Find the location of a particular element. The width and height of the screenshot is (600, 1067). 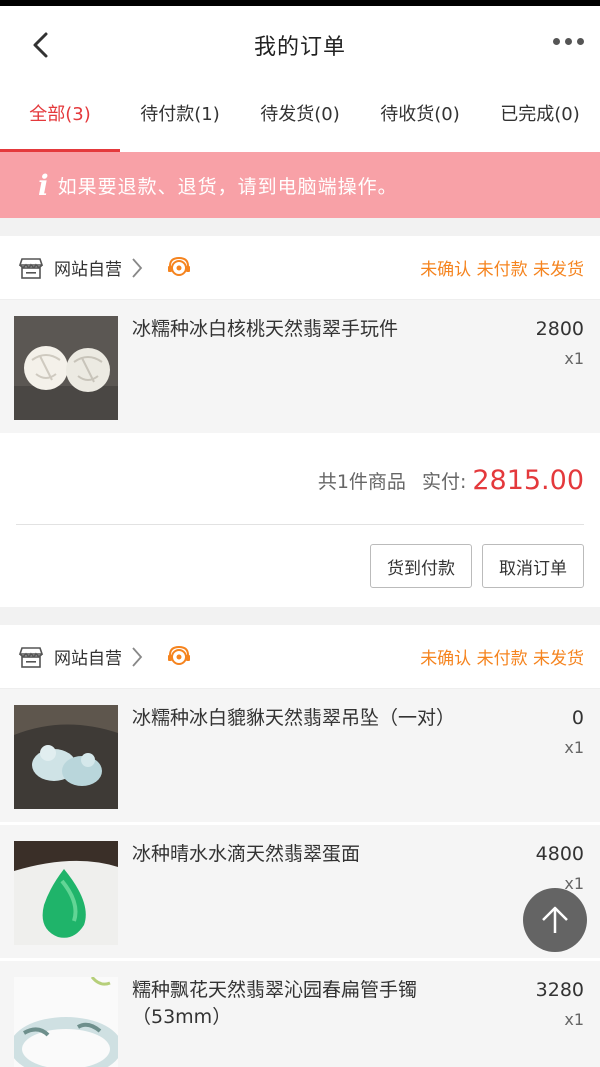

tab-completed: 已完成(0) is located at coordinates (540, 118).